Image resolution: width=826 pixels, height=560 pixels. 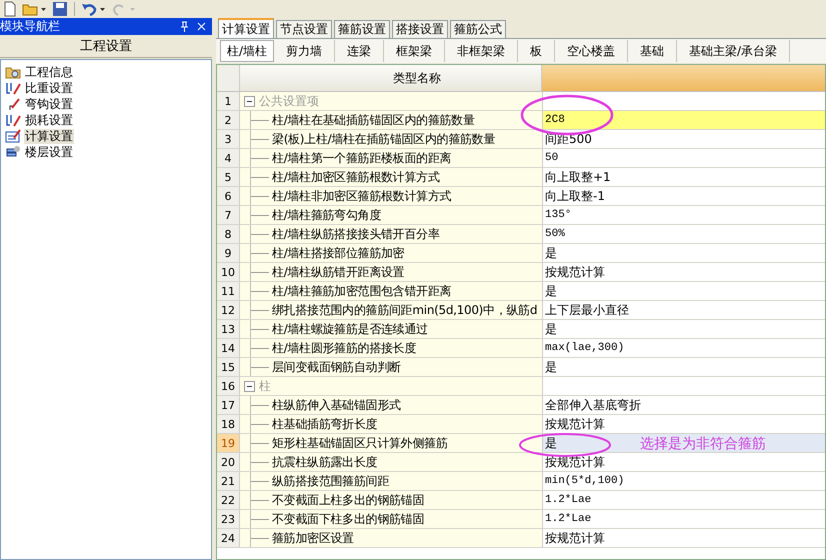 What do you see at coordinates (420, 29) in the screenshot?
I see `tab: 搭接设置` at bounding box center [420, 29].